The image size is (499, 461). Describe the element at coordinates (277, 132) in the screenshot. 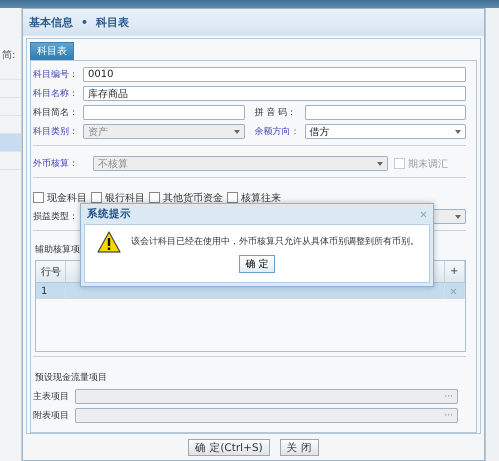

I see `field-label: 余额方向：` at that location.